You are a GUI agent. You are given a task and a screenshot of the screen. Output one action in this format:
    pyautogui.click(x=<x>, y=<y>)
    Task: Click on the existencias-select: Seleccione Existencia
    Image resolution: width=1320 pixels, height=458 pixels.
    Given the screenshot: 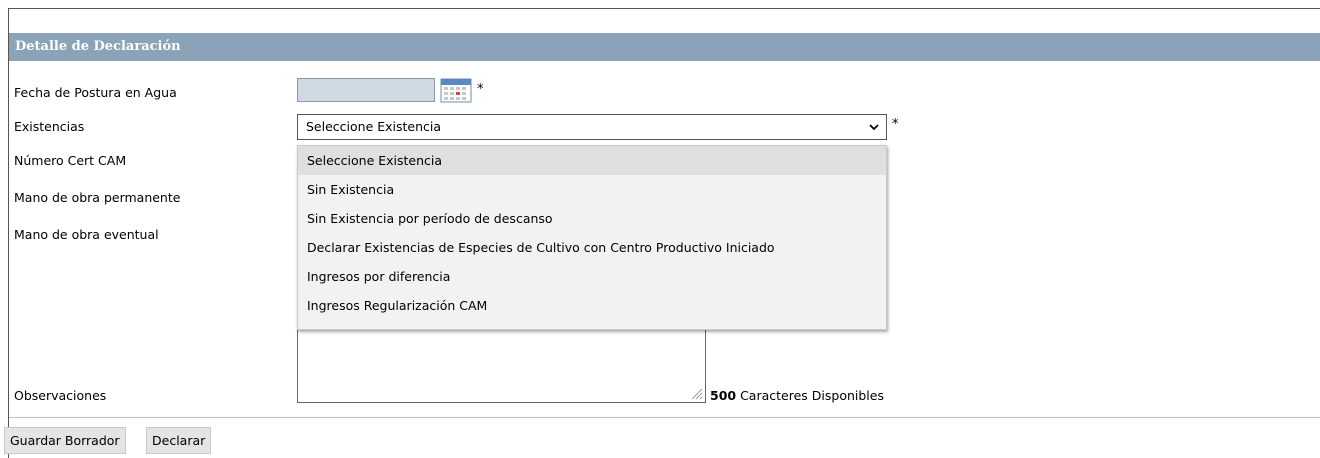 What is the action you would take?
    pyautogui.click(x=592, y=127)
    